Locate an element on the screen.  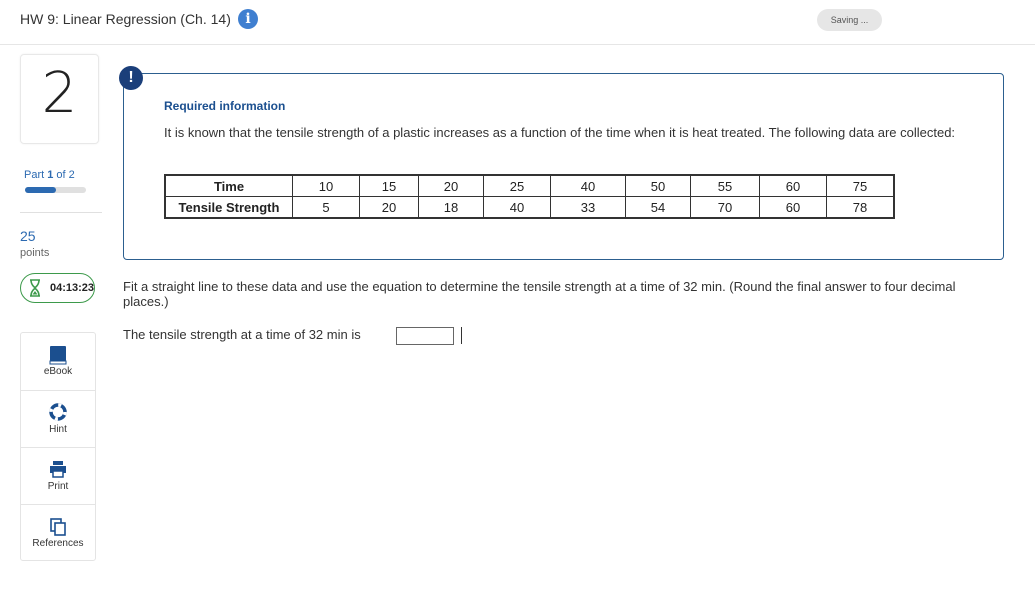
time-cell: 60 is located at coordinates (793, 185).